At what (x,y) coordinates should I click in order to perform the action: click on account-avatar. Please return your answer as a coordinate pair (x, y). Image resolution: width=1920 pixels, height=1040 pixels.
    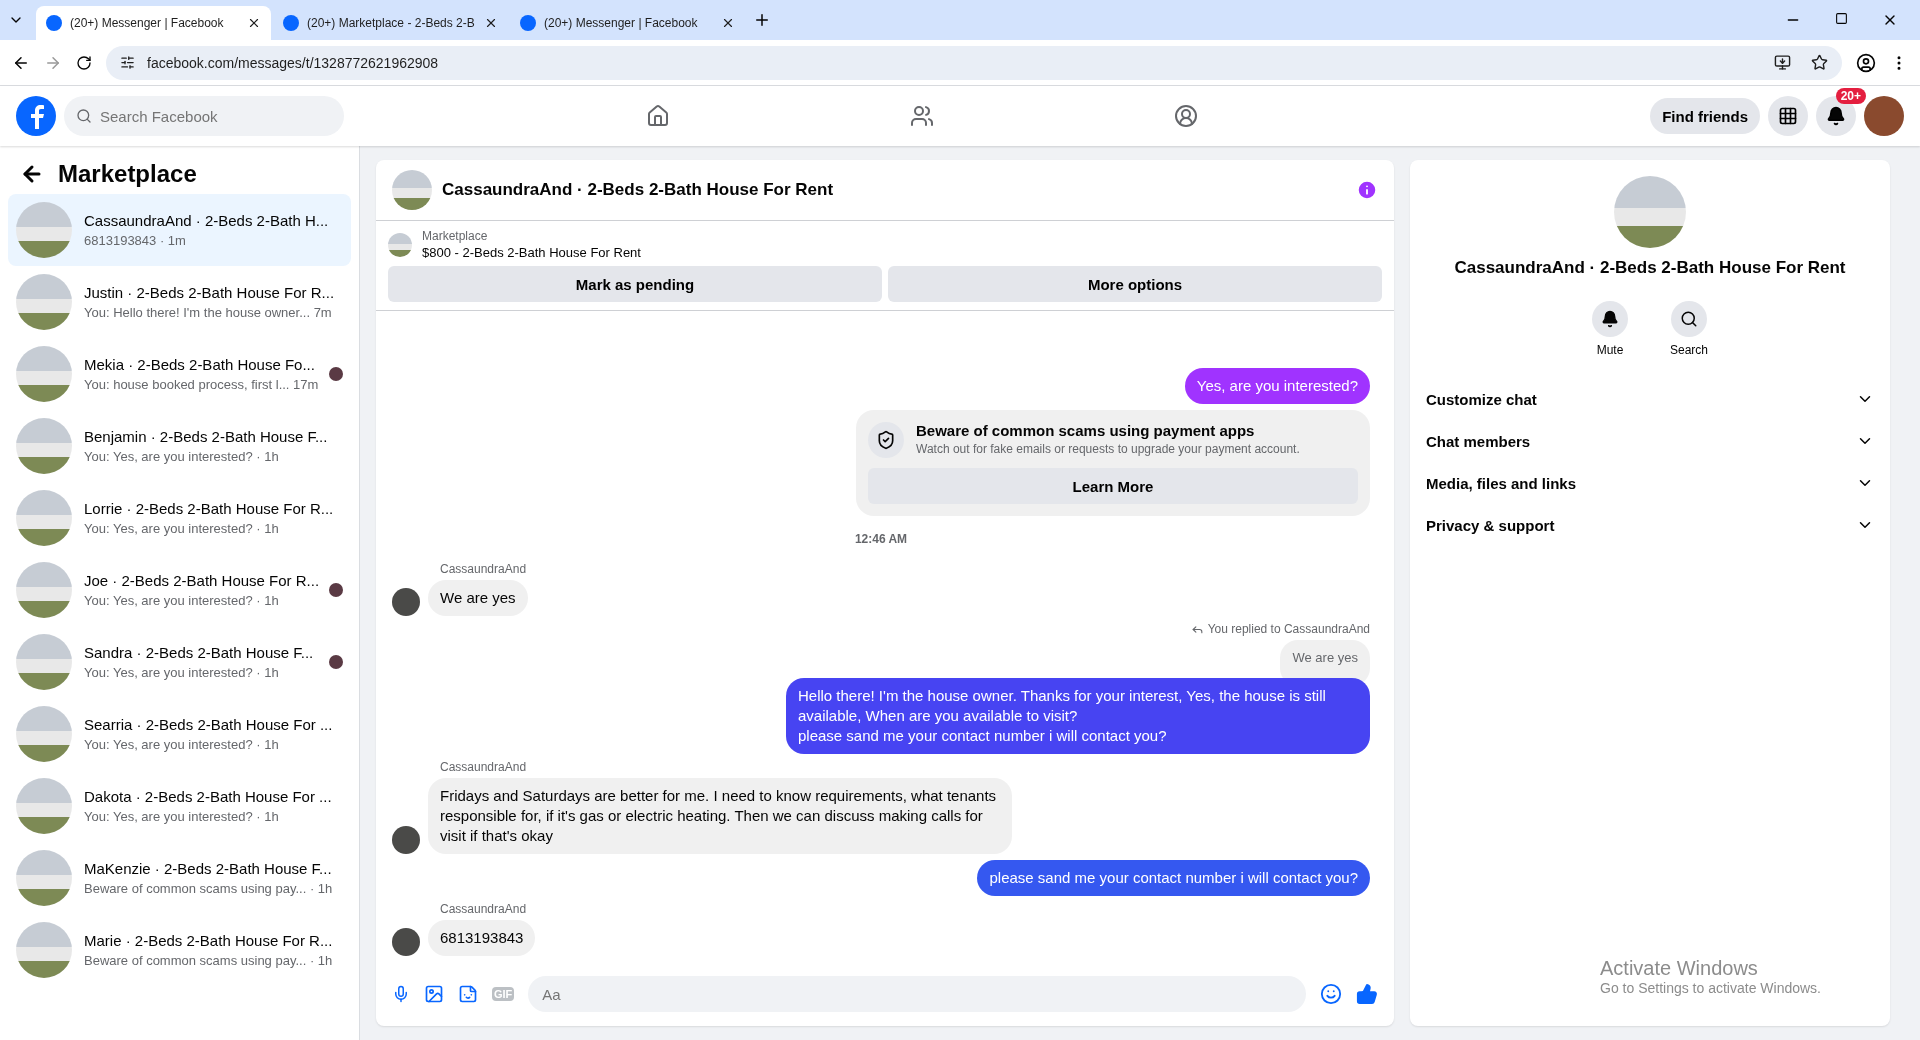
    Looking at the image, I should click on (1884, 116).